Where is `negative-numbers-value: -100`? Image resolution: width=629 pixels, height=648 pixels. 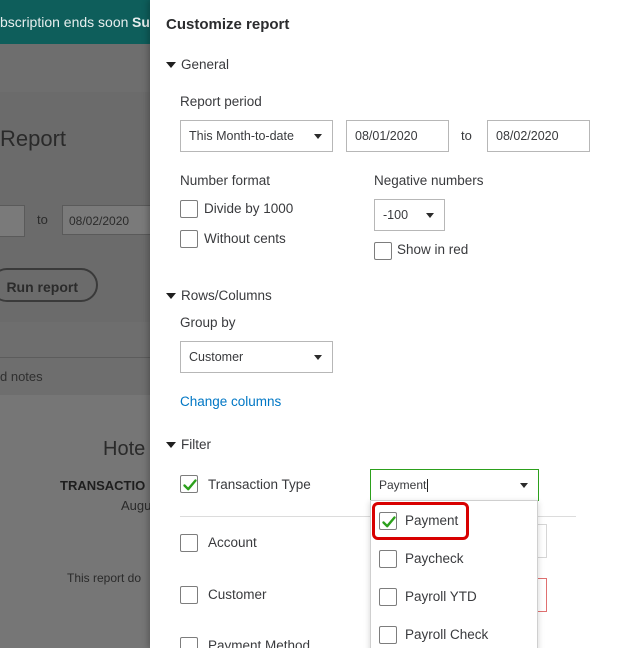
negative-numbers-value: -100 is located at coordinates (396, 215).